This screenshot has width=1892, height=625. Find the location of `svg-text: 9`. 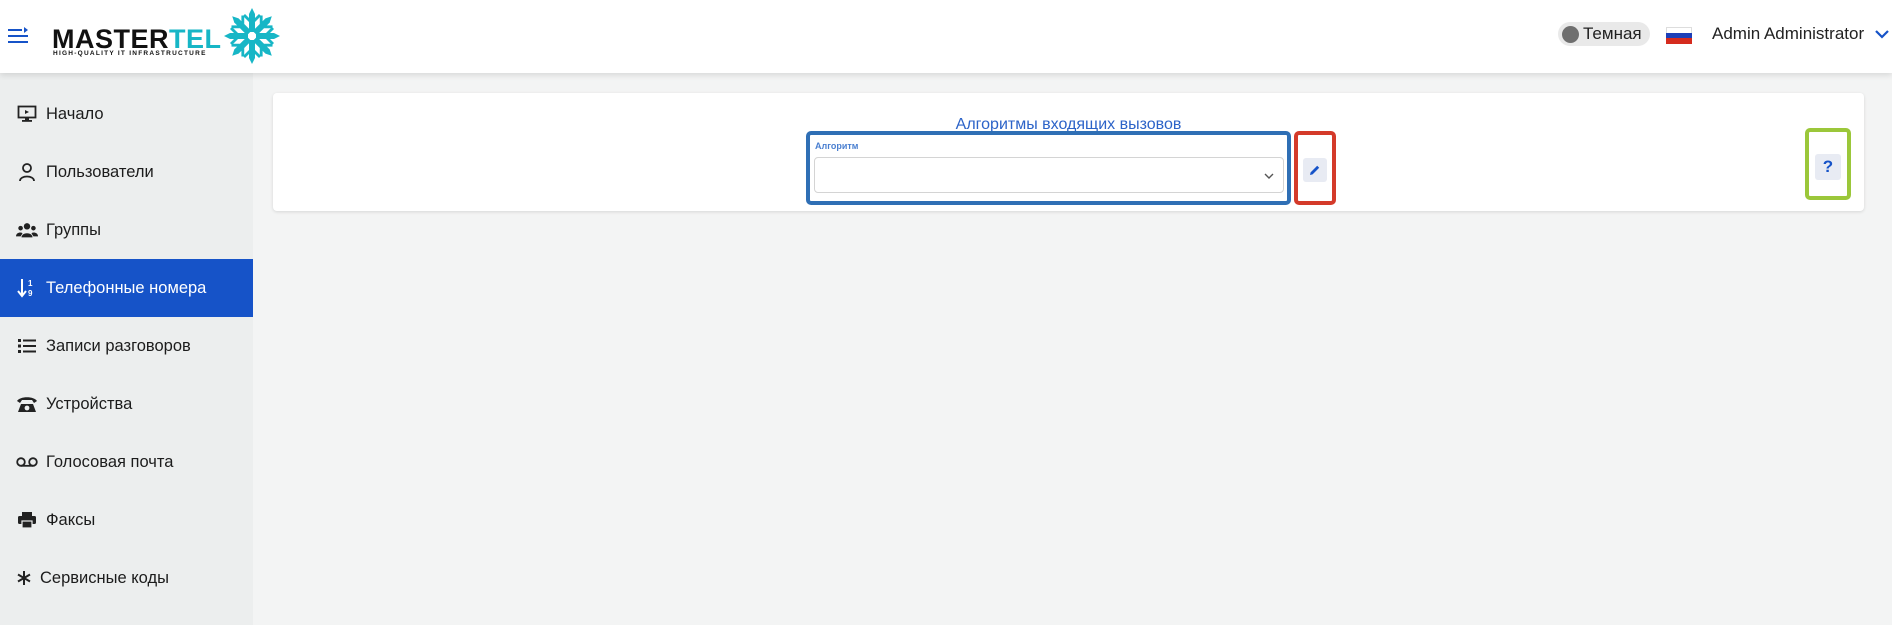

svg-text: 9 is located at coordinates (30, 293).